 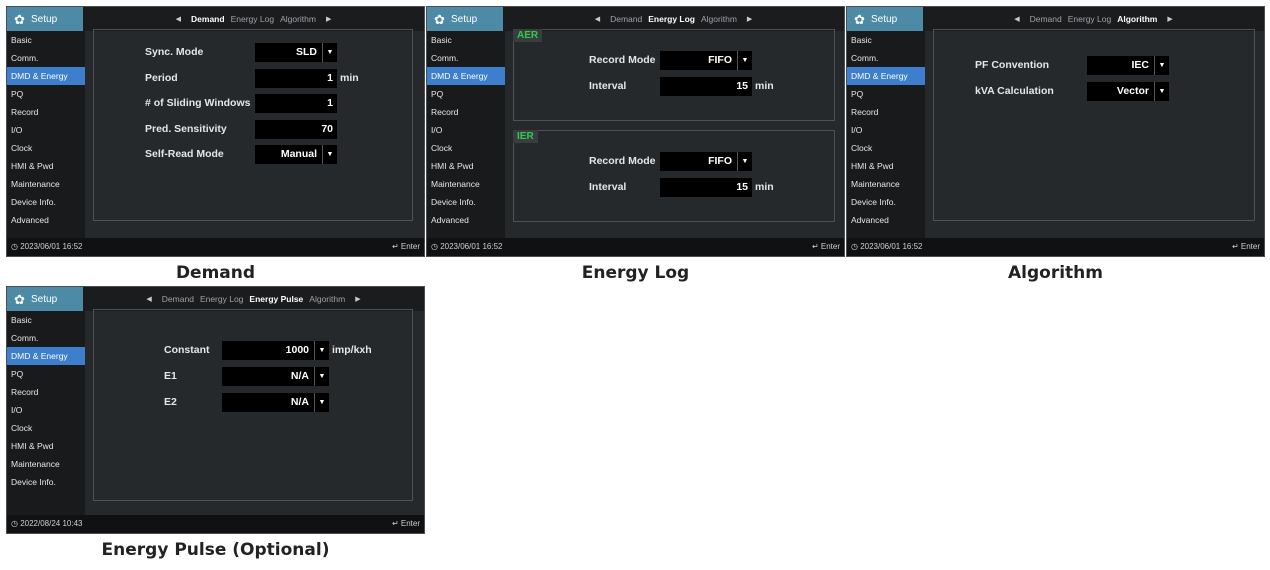 I want to click on dropdown-pf-convention: IEC ▼, so click(x=1128, y=65).